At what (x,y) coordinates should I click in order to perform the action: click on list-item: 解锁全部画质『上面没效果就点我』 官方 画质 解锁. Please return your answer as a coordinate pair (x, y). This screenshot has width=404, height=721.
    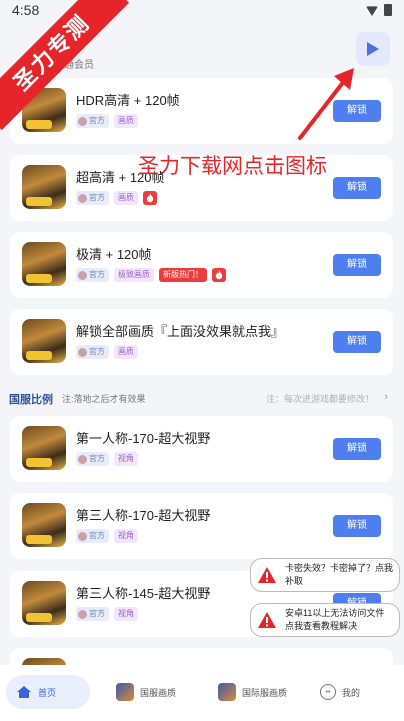
    Looking at the image, I should click on (201, 342).